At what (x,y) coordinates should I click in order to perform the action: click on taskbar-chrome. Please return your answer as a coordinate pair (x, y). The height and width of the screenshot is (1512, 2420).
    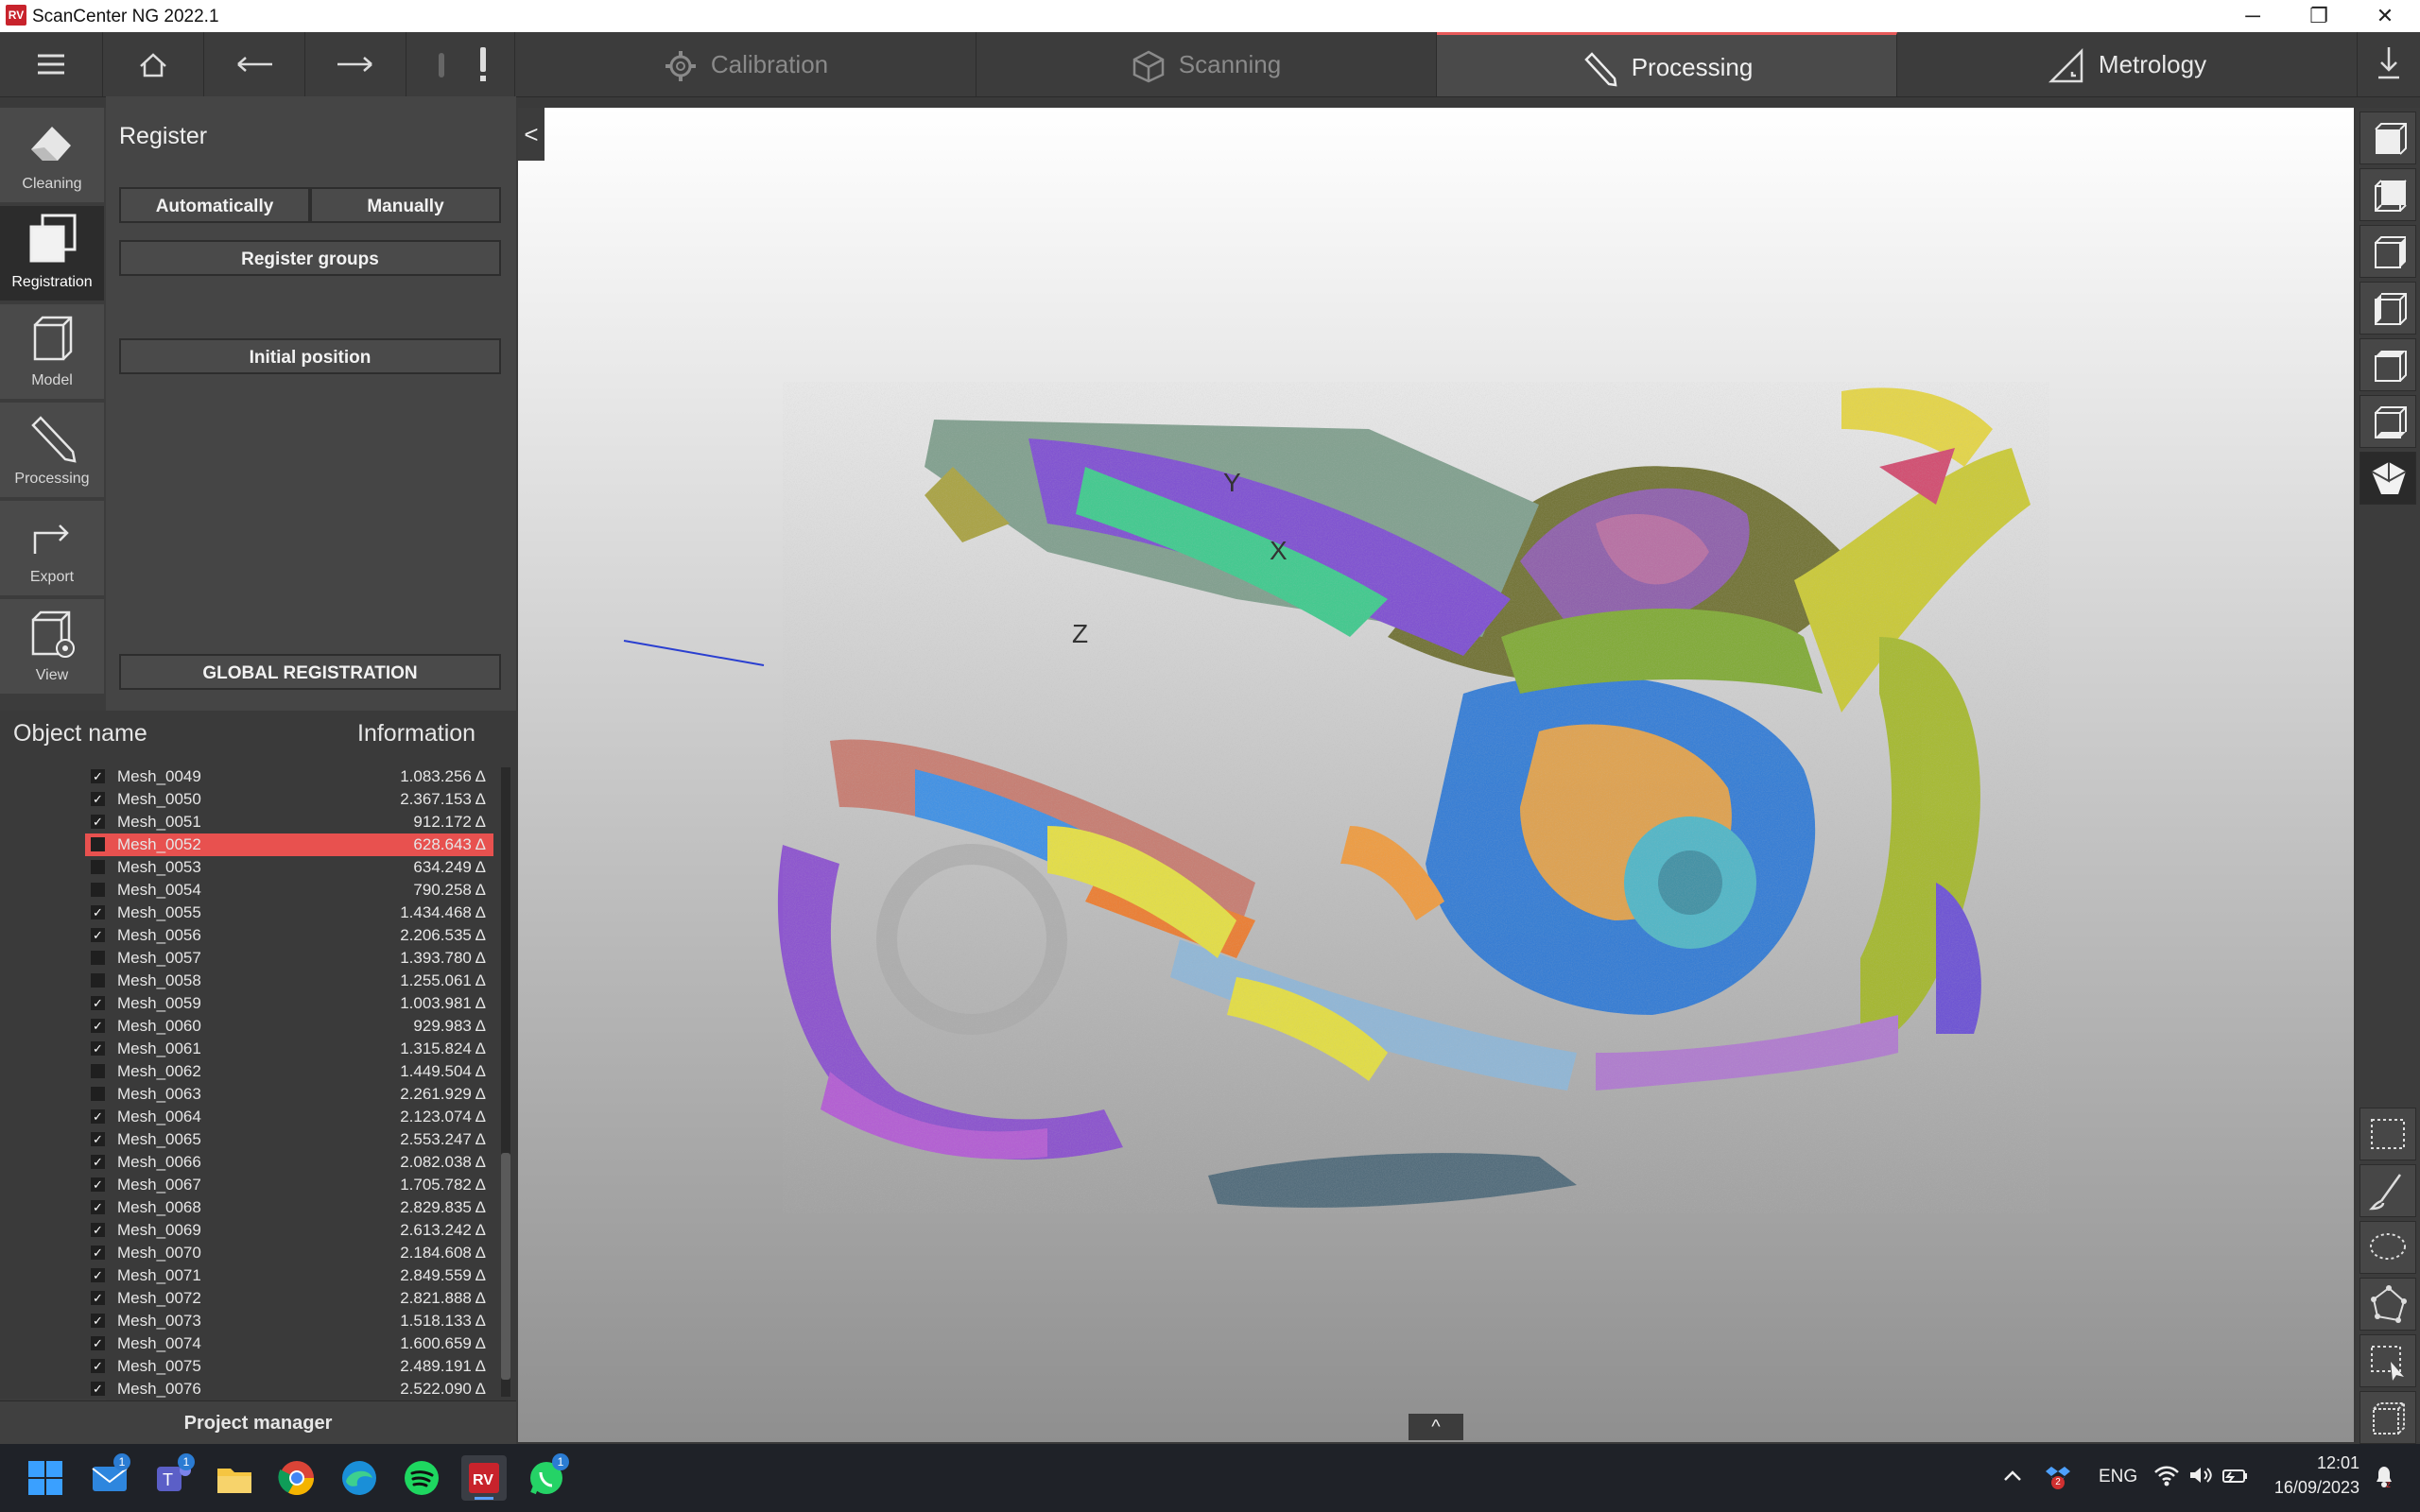
    Looking at the image, I should click on (297, 1478).